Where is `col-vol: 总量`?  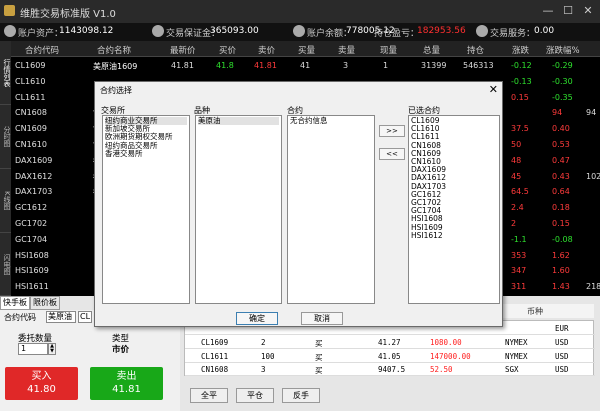
col-vol: 总量 is located at coordinates (431, 50).